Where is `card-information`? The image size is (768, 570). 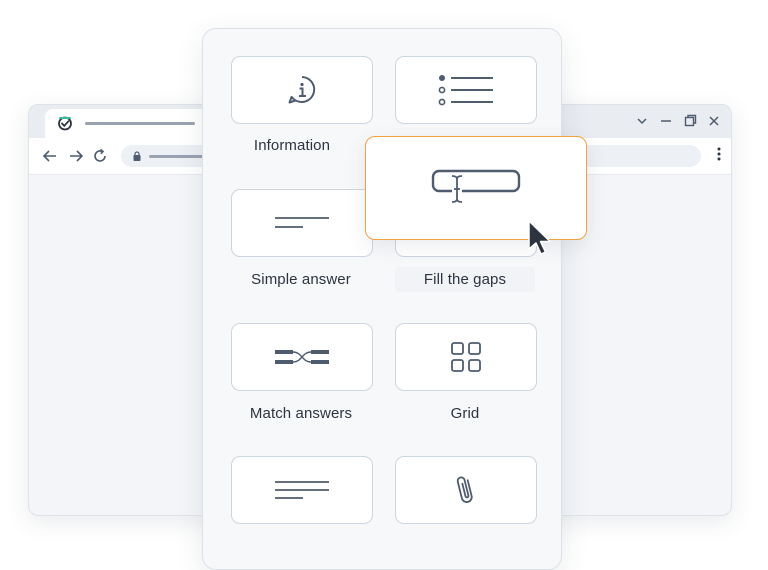
card-information is located at coordinates (302, 90).